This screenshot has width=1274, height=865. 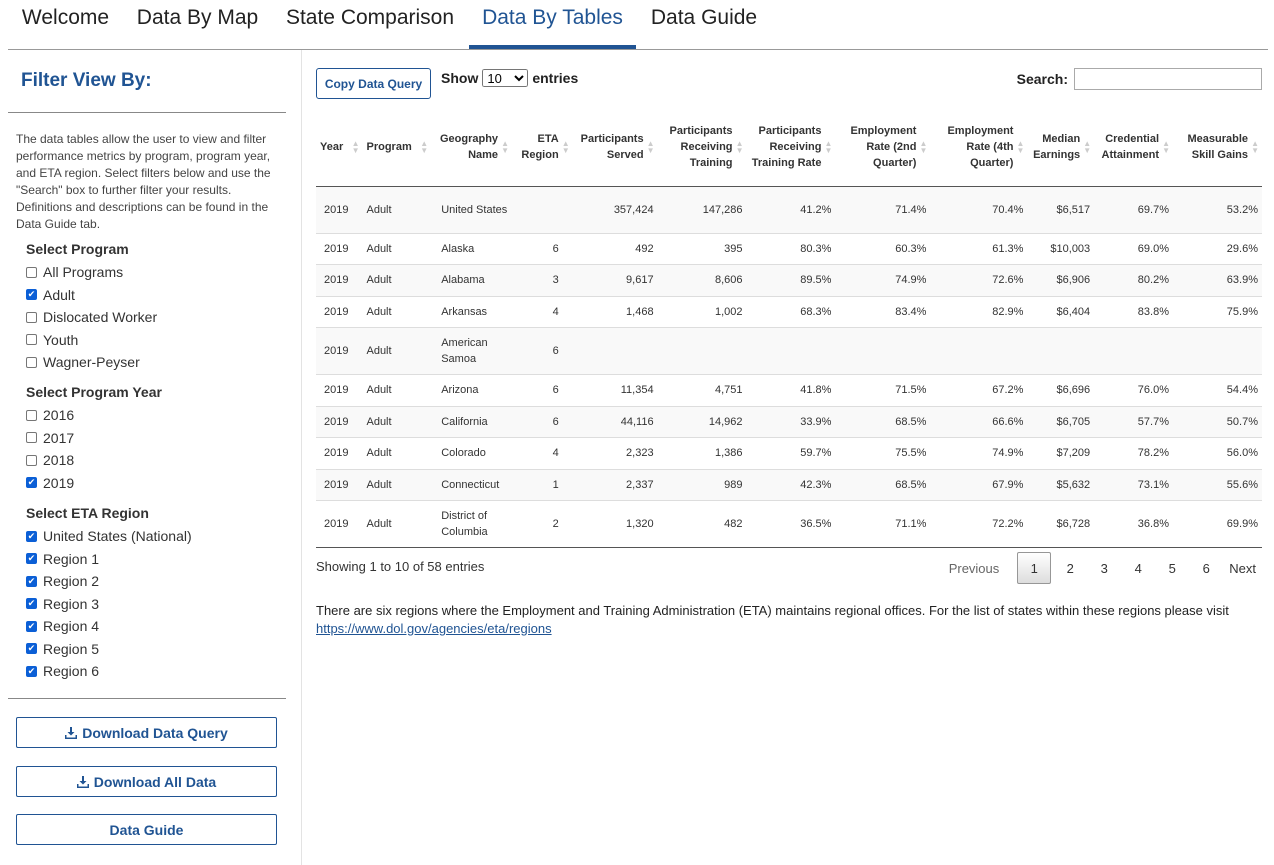 What do you see at coordinates (109, 536) in the screenshot?
I see `eta-region-option: ✔ United States (National)` at bounding box center [109, 536].